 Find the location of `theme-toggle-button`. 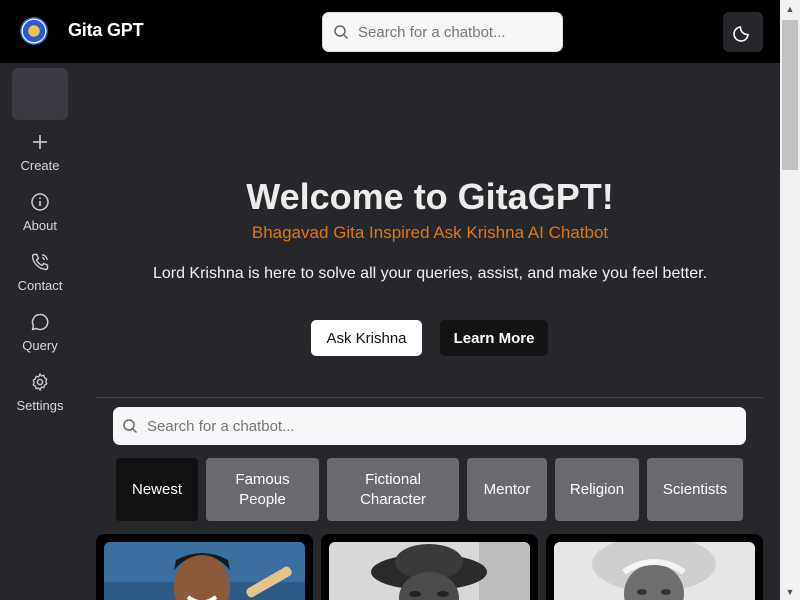

theme-toggle-button is located at coordinates (743, 32).